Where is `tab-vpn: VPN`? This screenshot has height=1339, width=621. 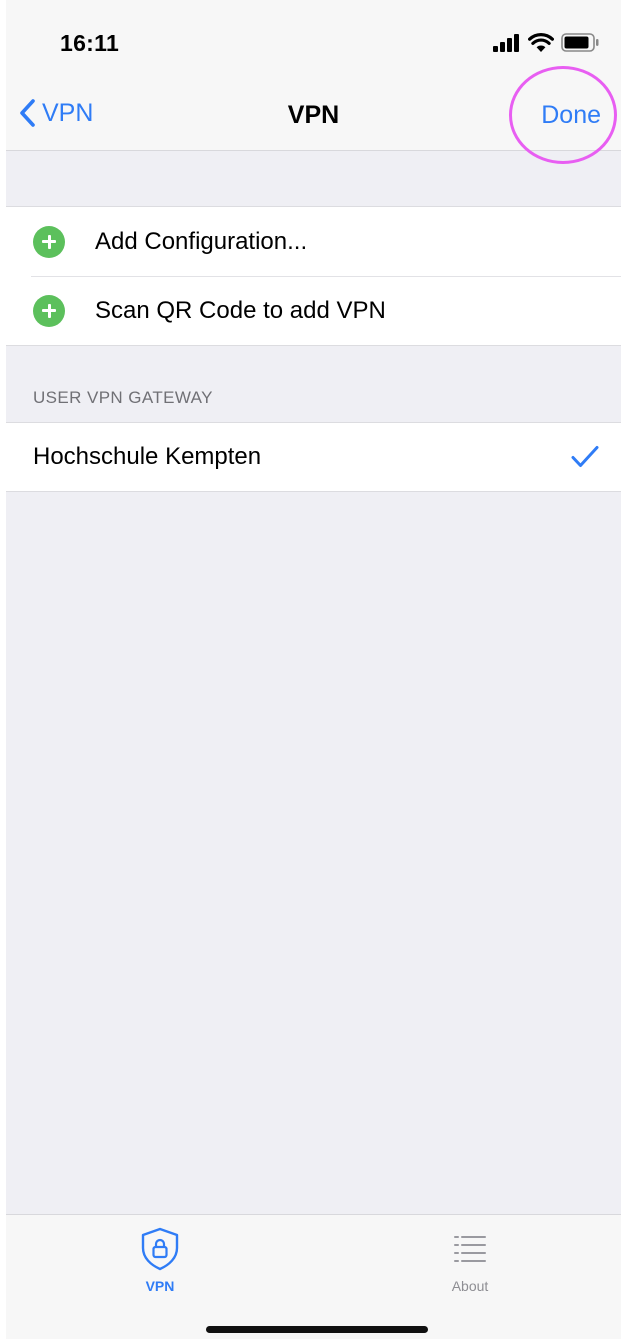 tab-vpn: VPN is located at coordinates (160, 1260).